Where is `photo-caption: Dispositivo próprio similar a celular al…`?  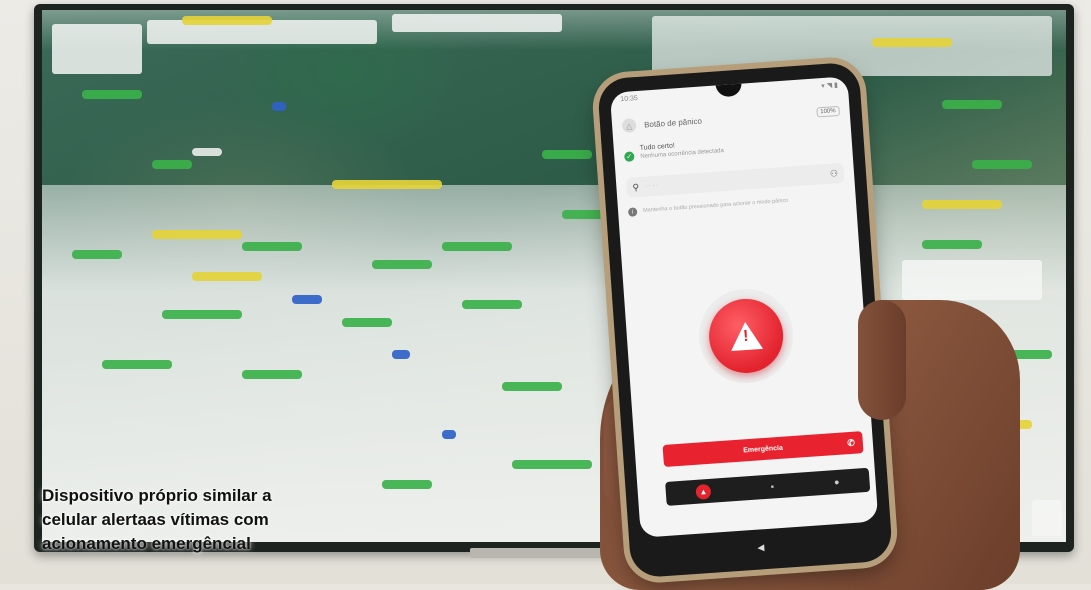 photo-caption: Dispositivo próprio similar a celular al… is located at coordinates (192, 520).